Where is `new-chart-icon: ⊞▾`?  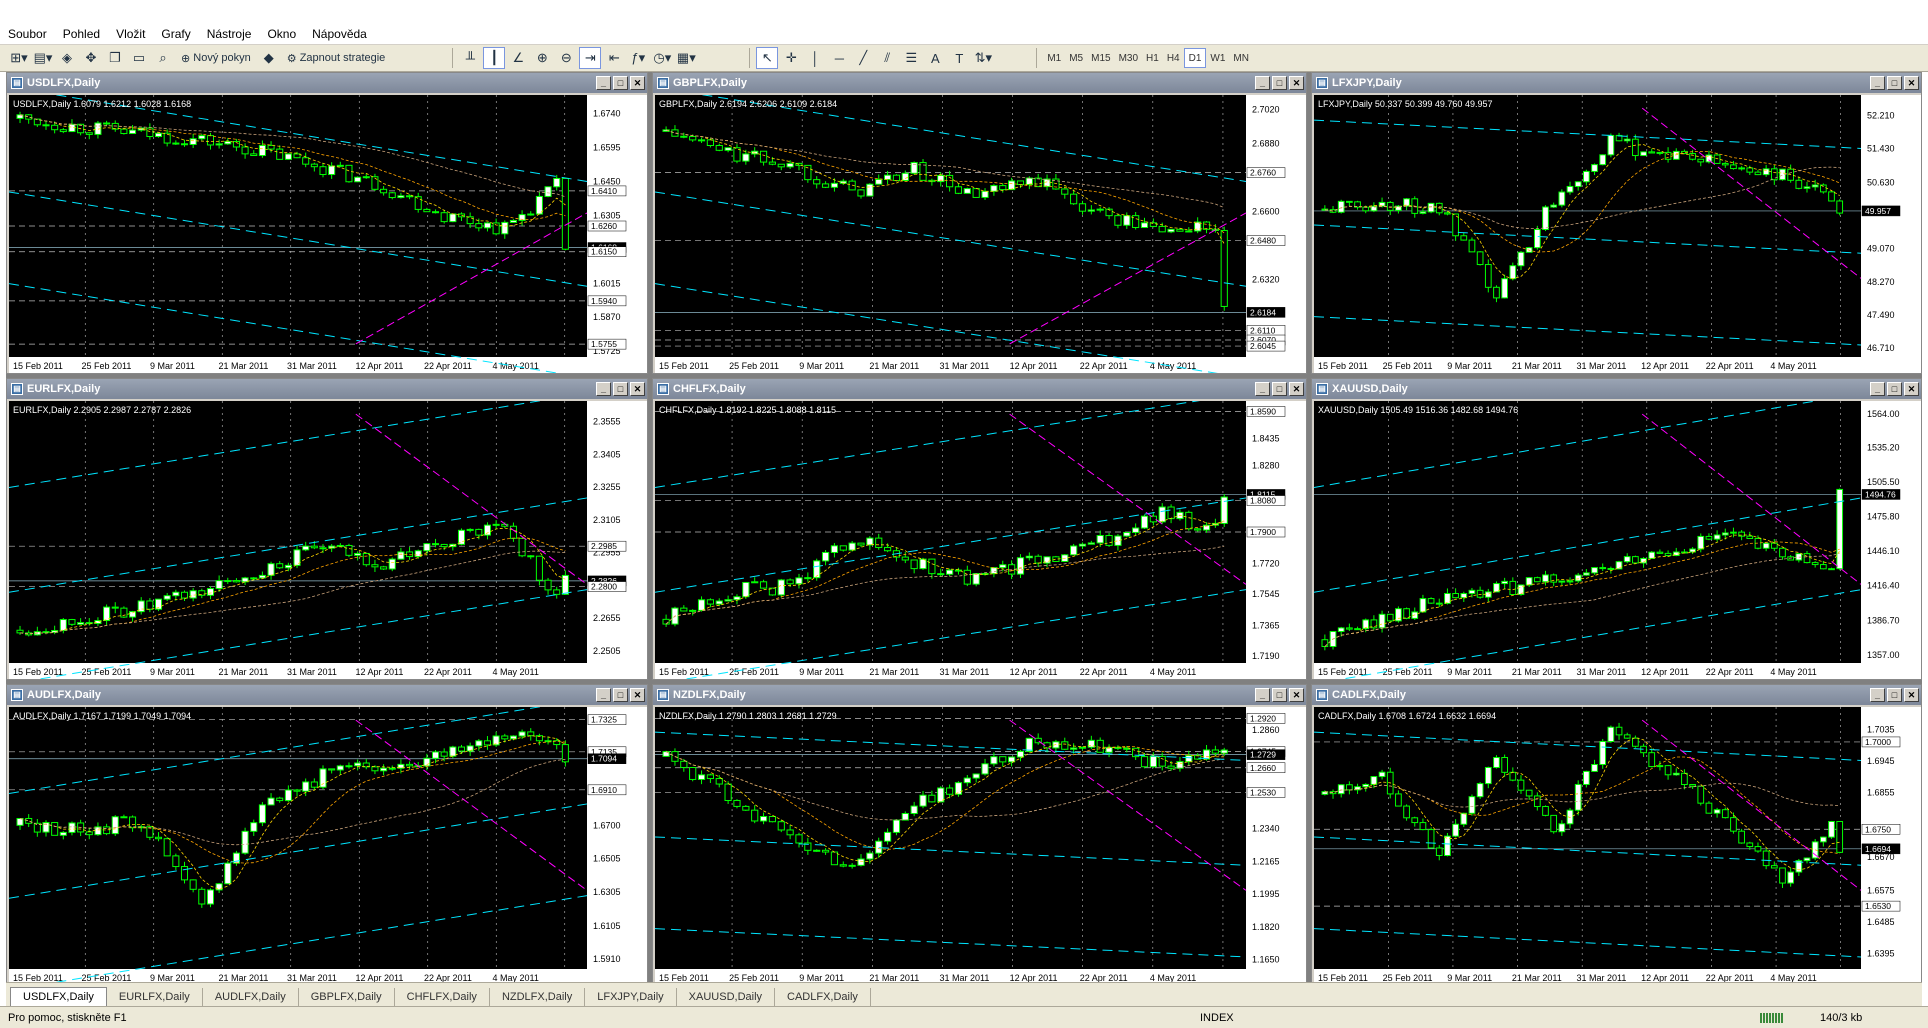 new-chart-icon: ⊞▾ is located at coordinates (19, 58).